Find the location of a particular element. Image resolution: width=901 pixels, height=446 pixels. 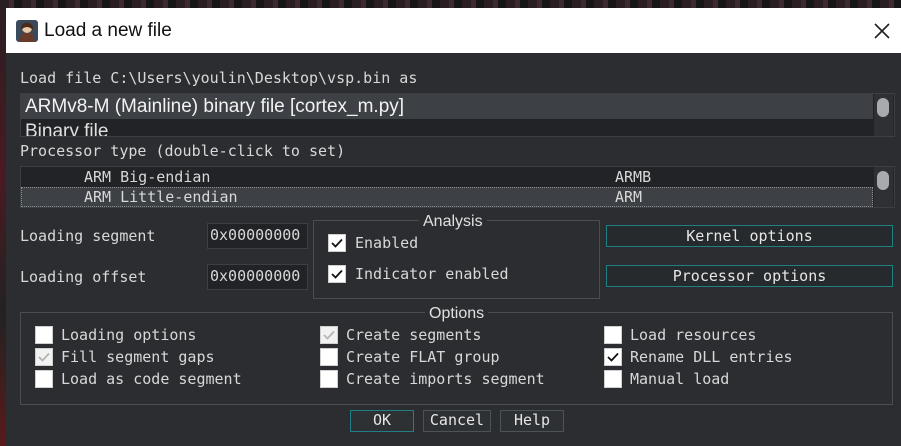

processor-type-label: Processor type (double-click to set) is located at coordinates (183, 151).